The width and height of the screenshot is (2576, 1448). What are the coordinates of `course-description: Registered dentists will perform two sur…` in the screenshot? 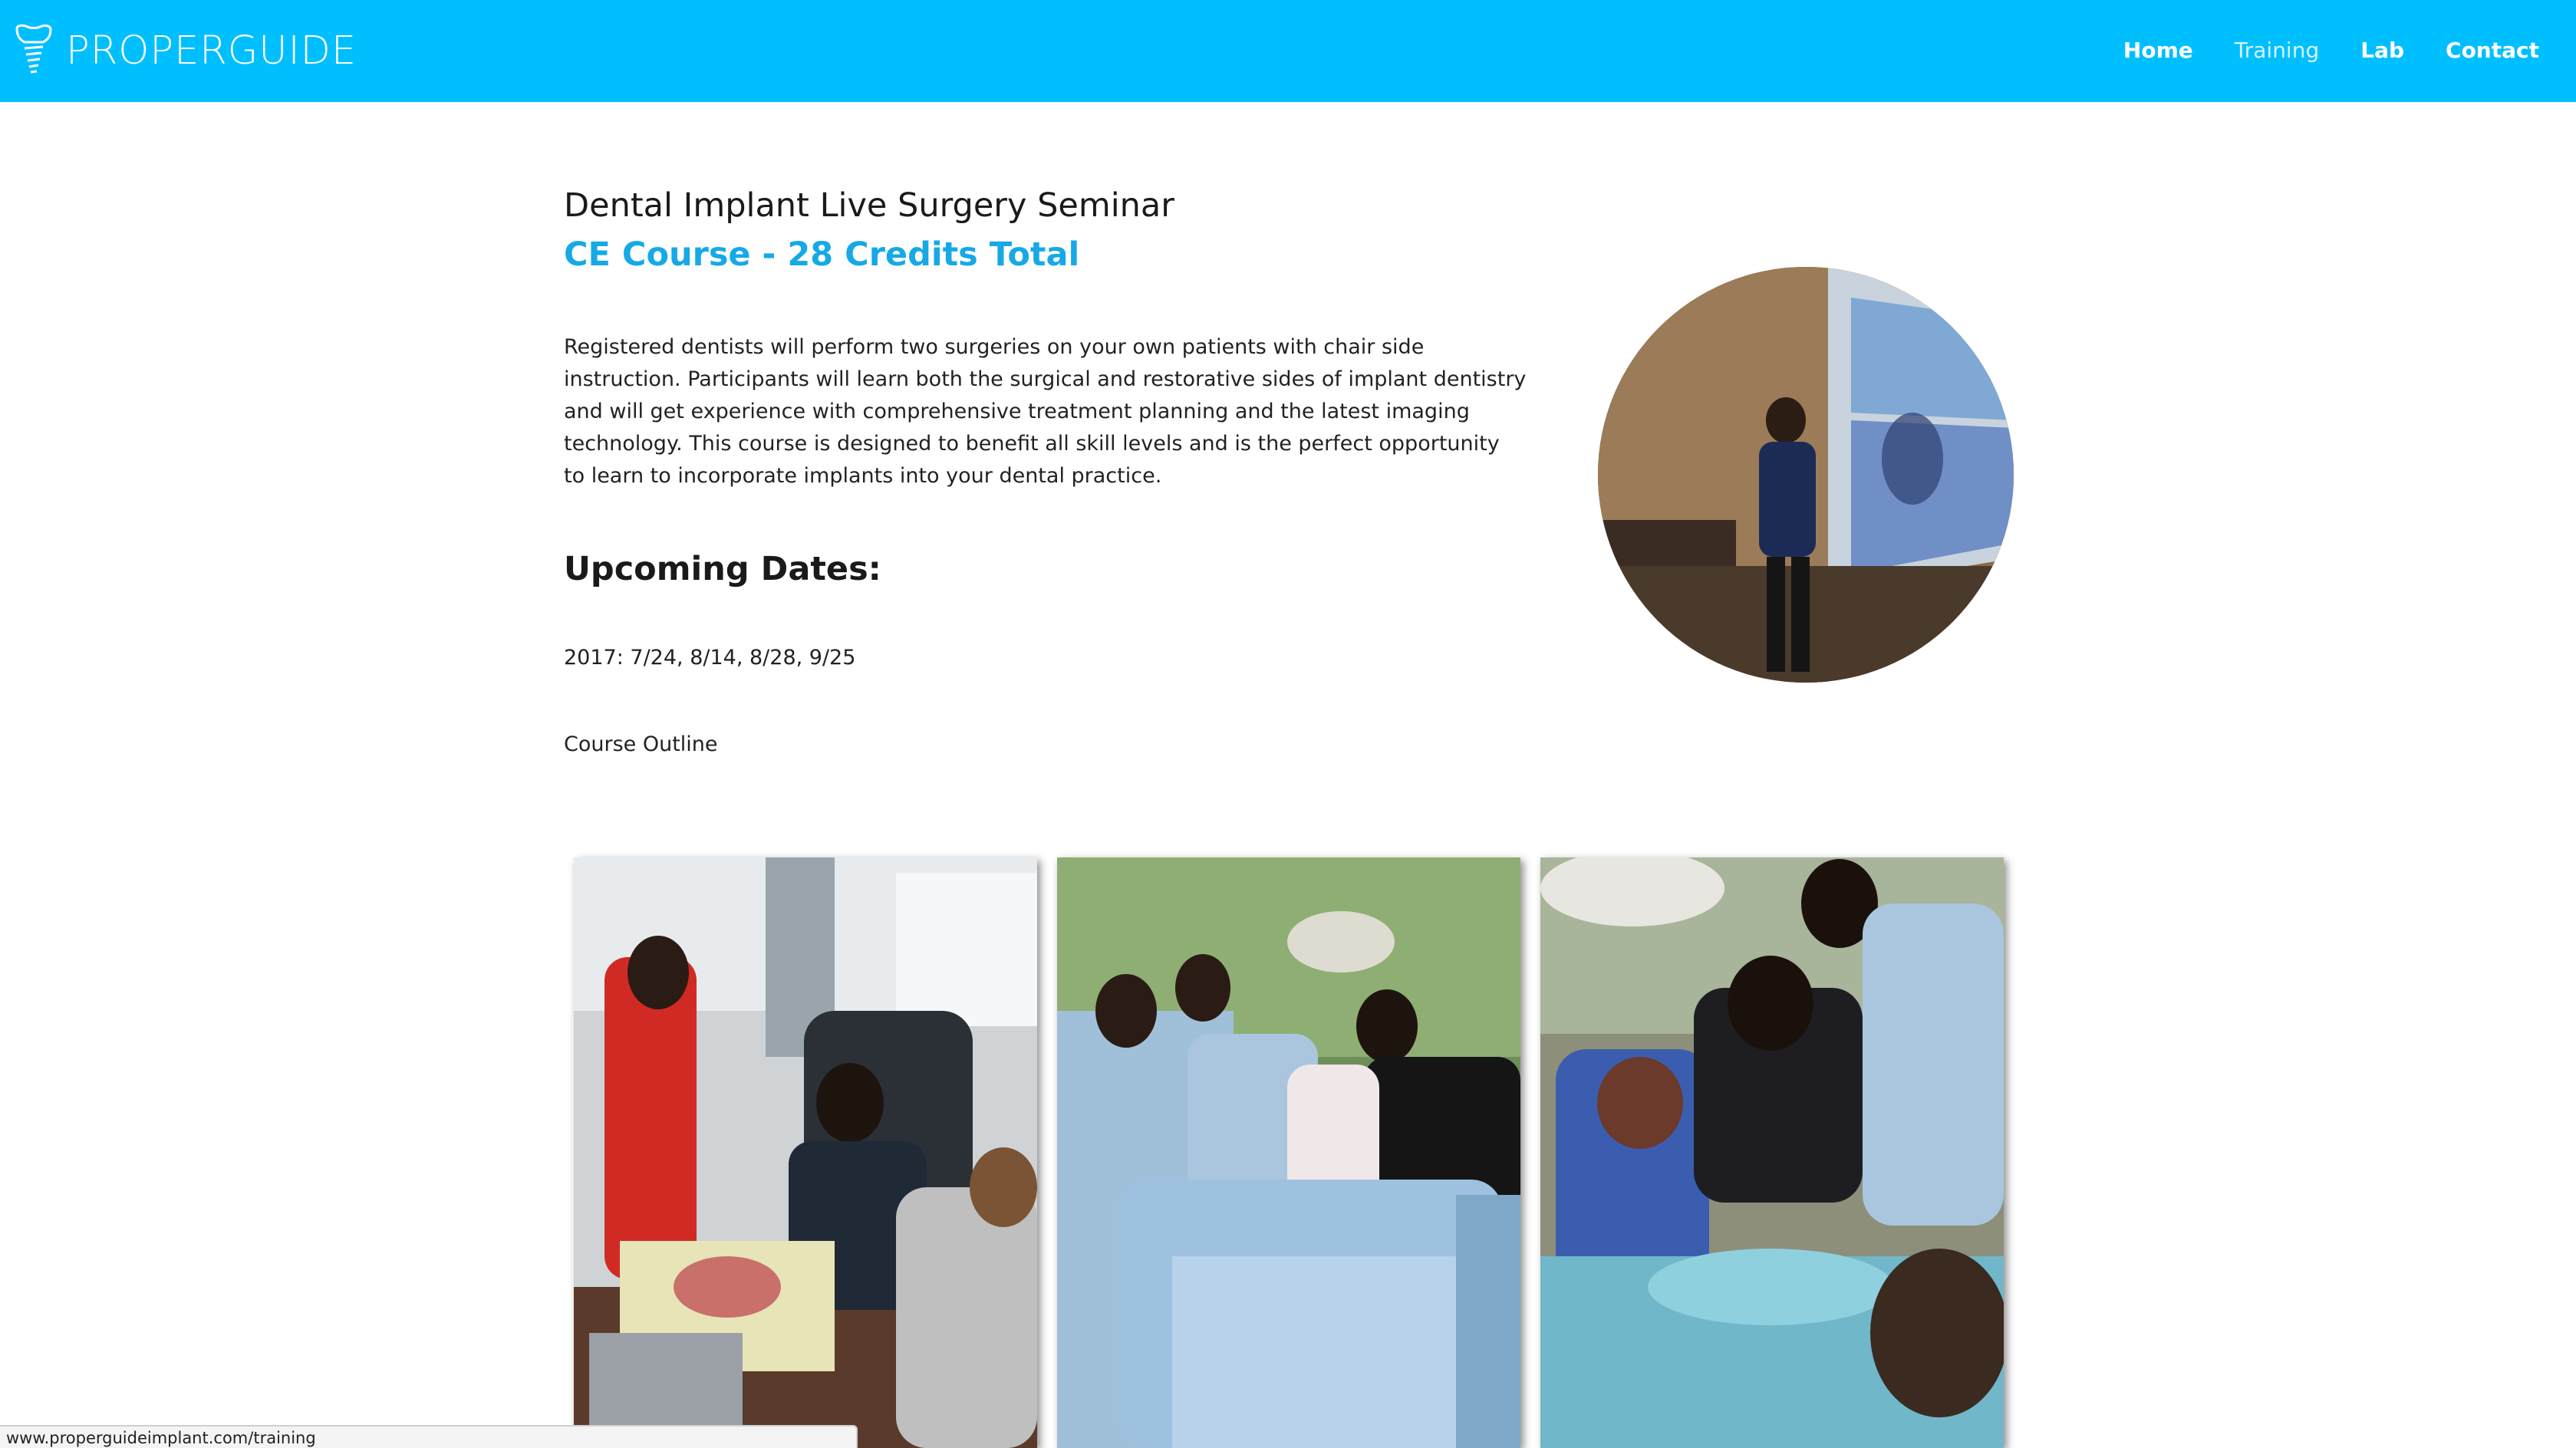 It's located at (1045, 411).